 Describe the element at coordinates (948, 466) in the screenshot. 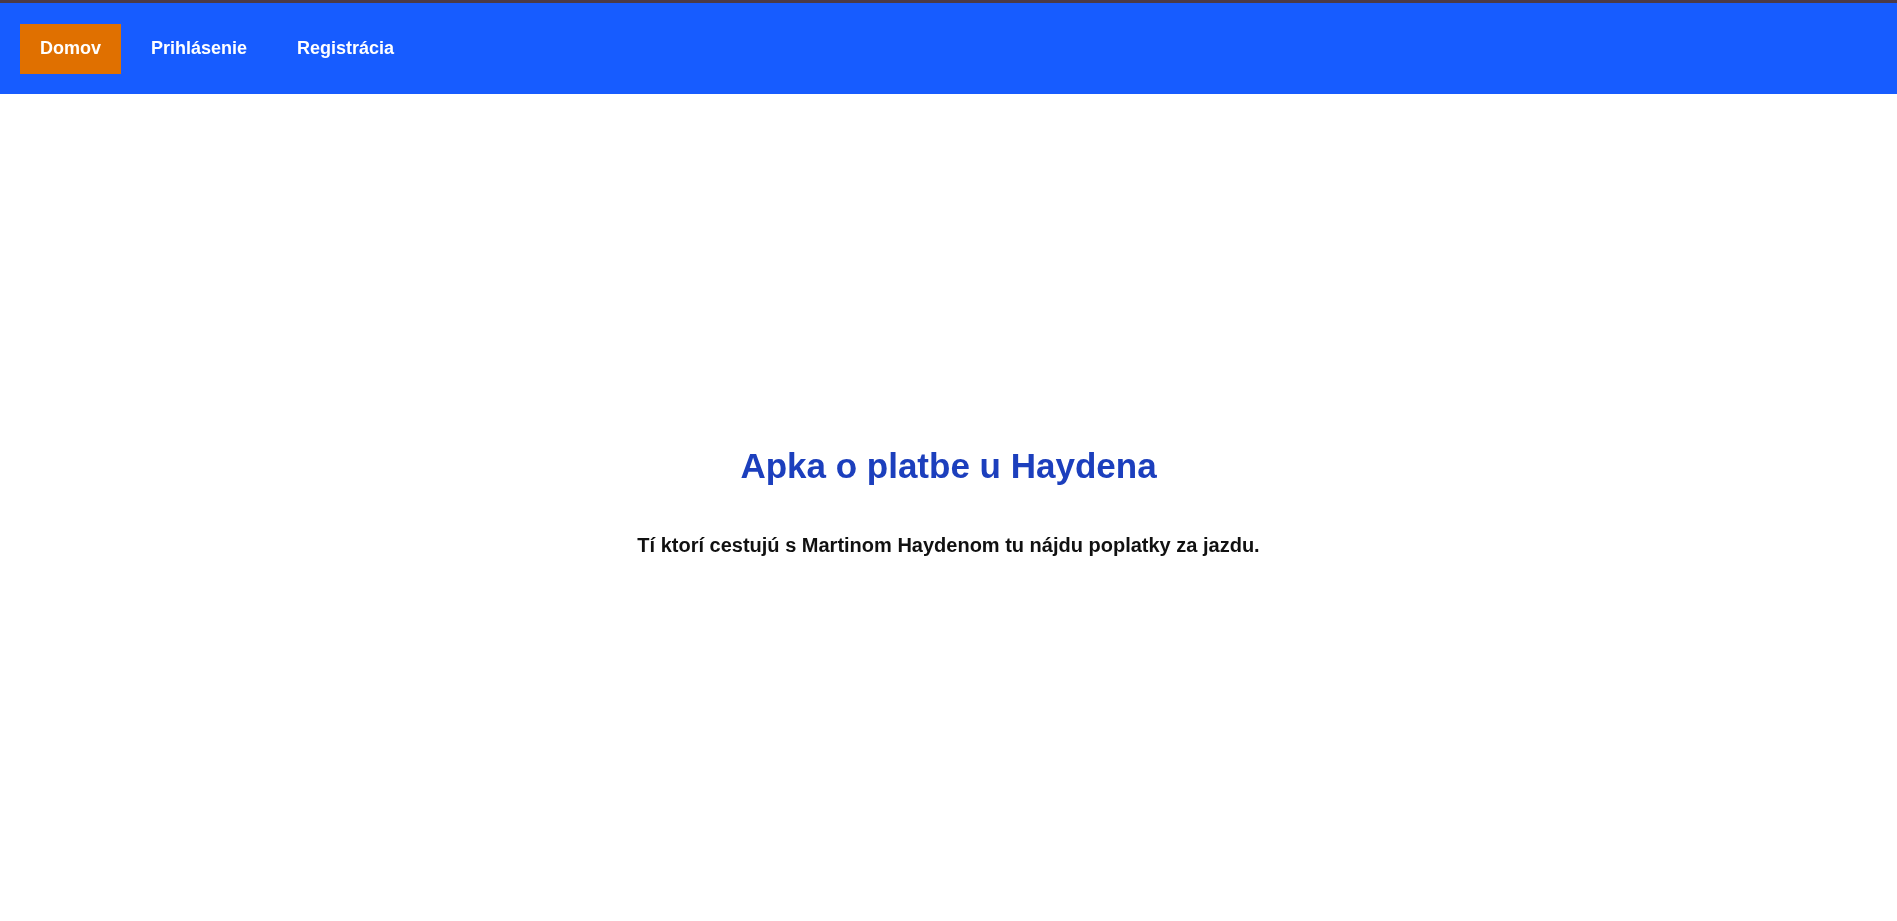

I see `page-title: Apka o platbe u Haydena` at that location.